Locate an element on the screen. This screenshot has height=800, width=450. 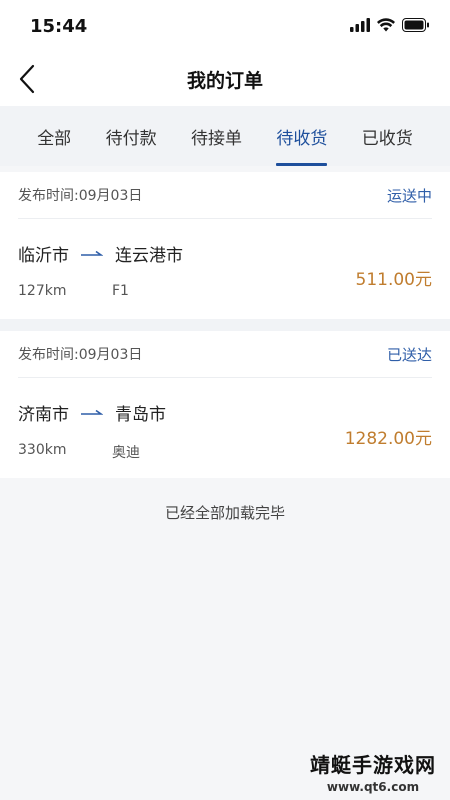
order-header: 发布时间:09月03日 运送中 is located at coordinates (225, 195).